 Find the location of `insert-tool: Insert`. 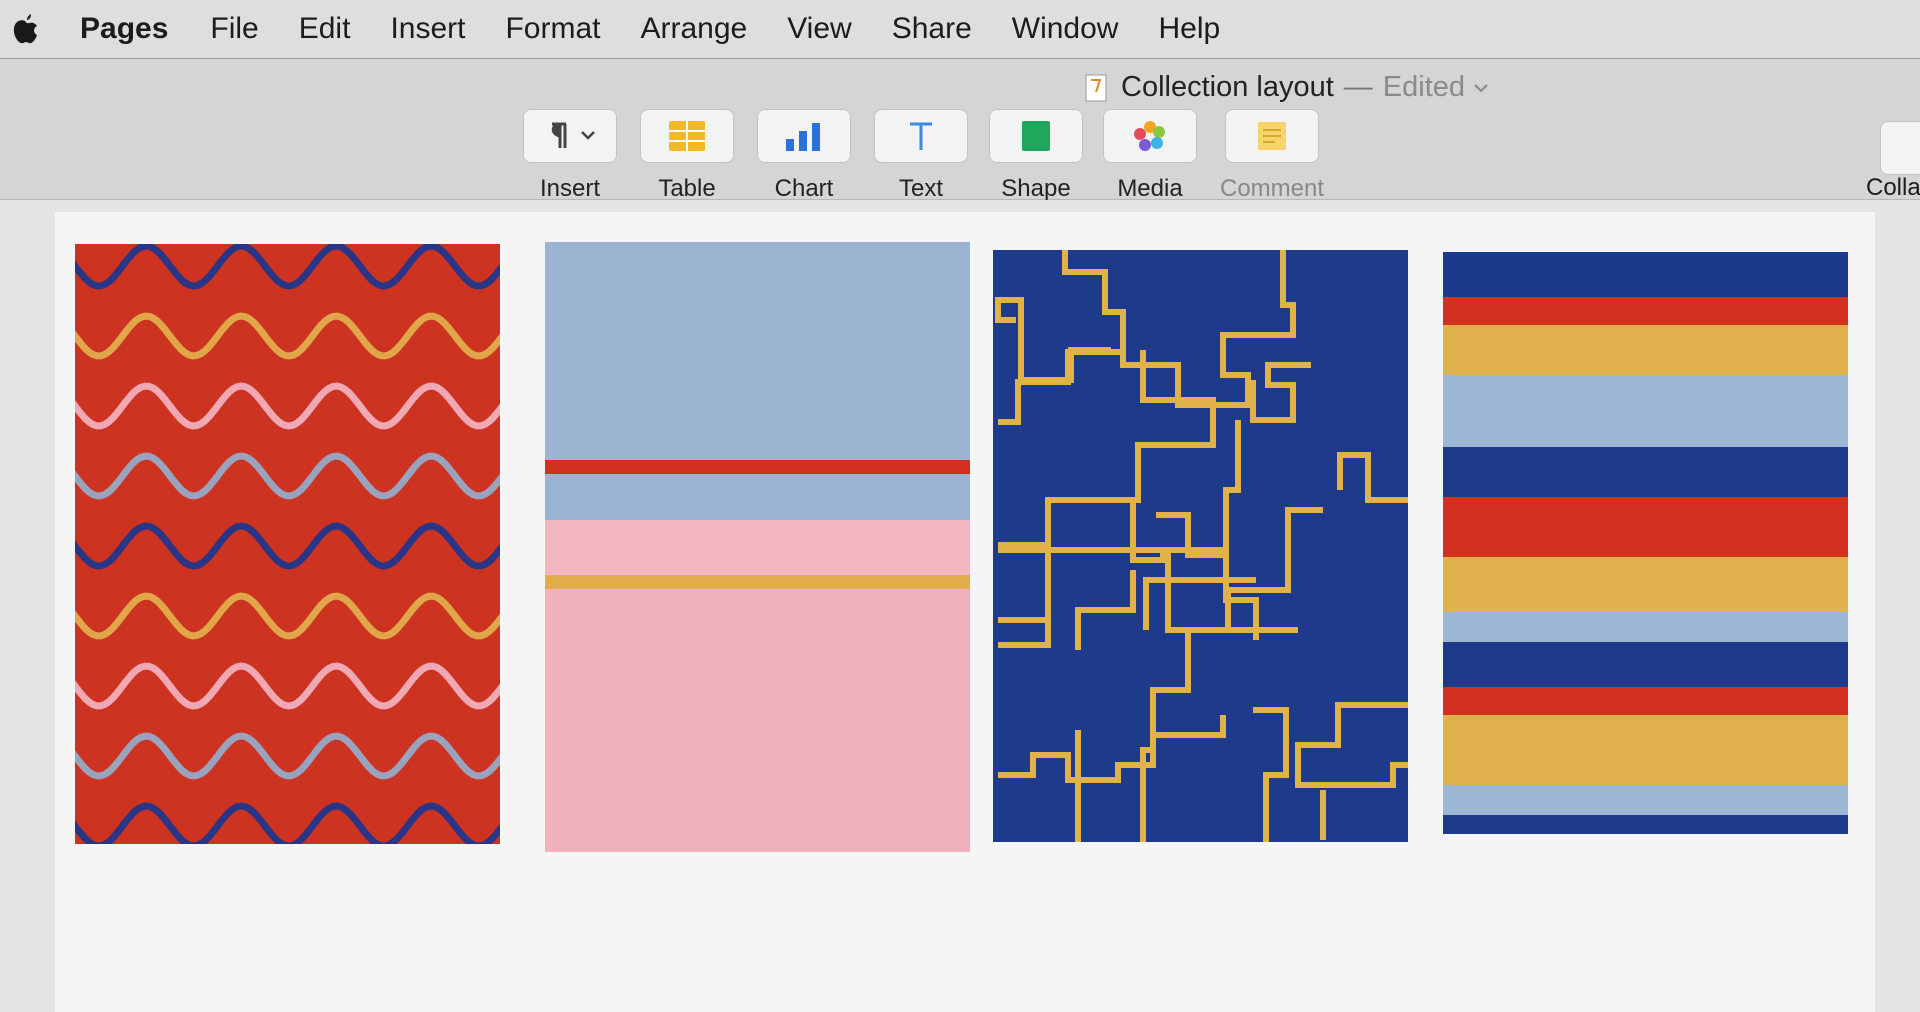

insert-tool: Insert is located at coordinates (570, 156).